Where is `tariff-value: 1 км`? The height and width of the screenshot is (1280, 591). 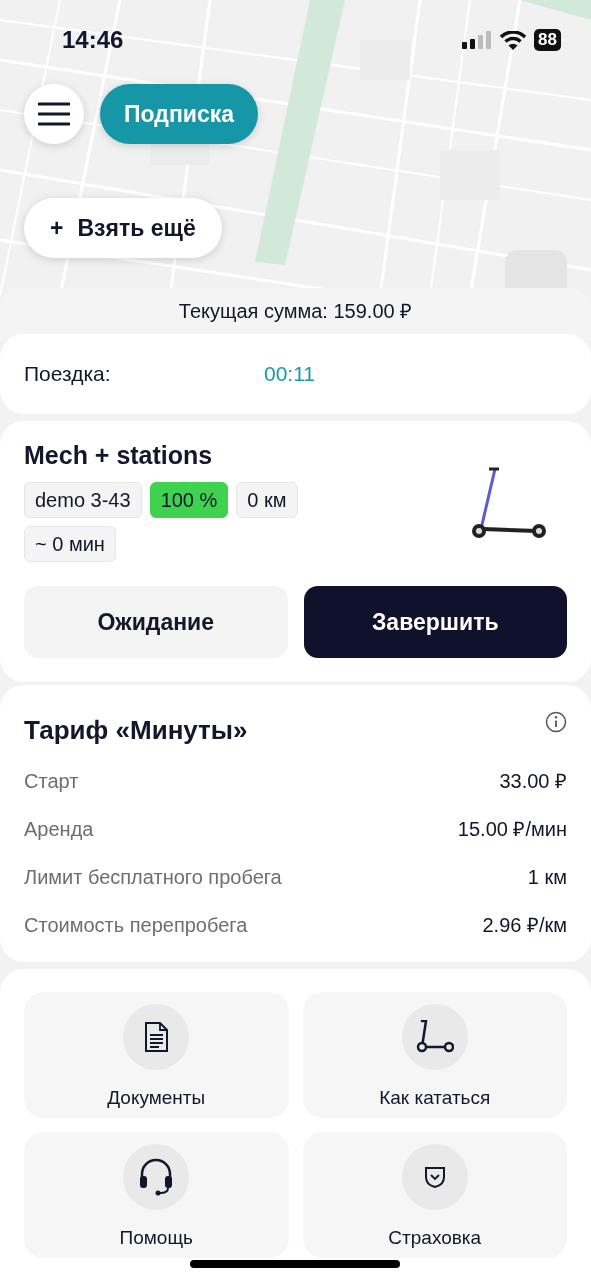
tariff-value: 1 км is located at coordinates (547, 877).